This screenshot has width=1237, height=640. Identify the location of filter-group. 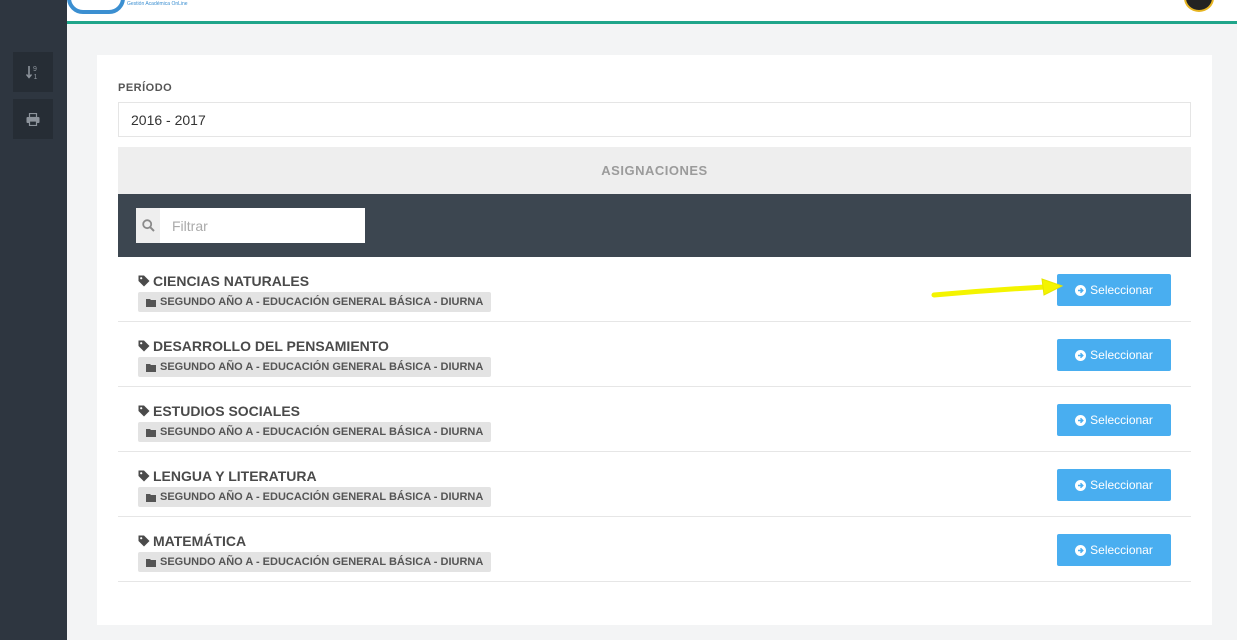
(250, 225).